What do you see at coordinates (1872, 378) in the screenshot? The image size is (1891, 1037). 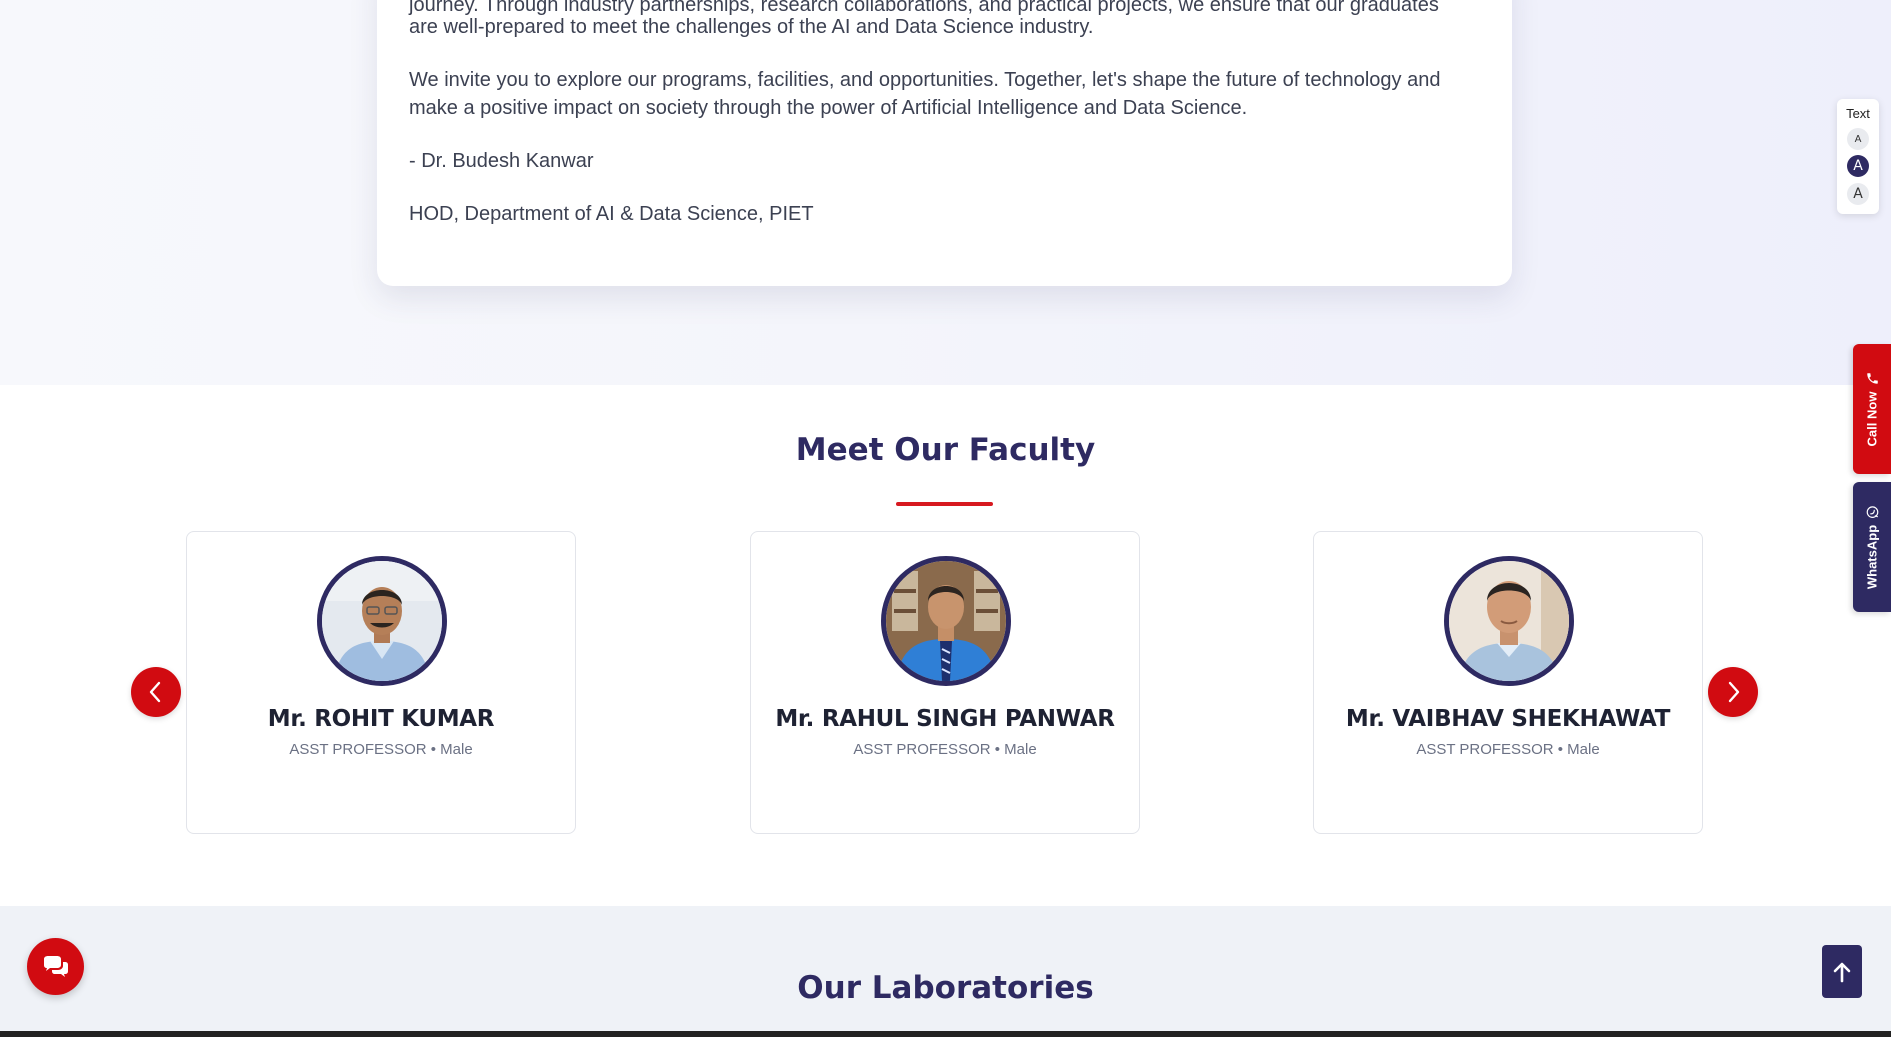 I see `phone-icon` at bounding box center [1872, 378].